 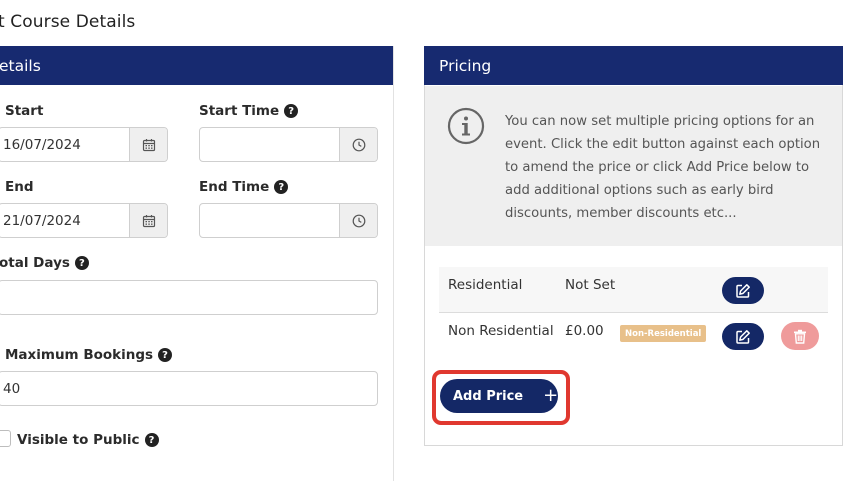 I want to click on start-time-label: Start Time ?, so click(x=249, y=111).